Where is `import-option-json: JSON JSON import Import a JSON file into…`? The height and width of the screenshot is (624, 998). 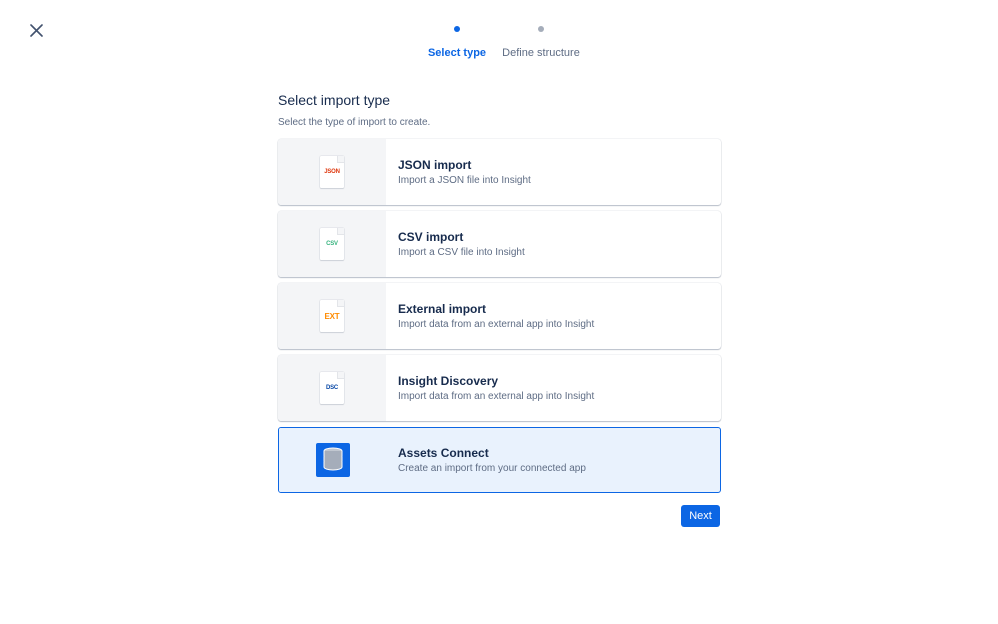 import-option-json: JSON JSON import Import a JSON file into… is located at coordinates (499, 172).